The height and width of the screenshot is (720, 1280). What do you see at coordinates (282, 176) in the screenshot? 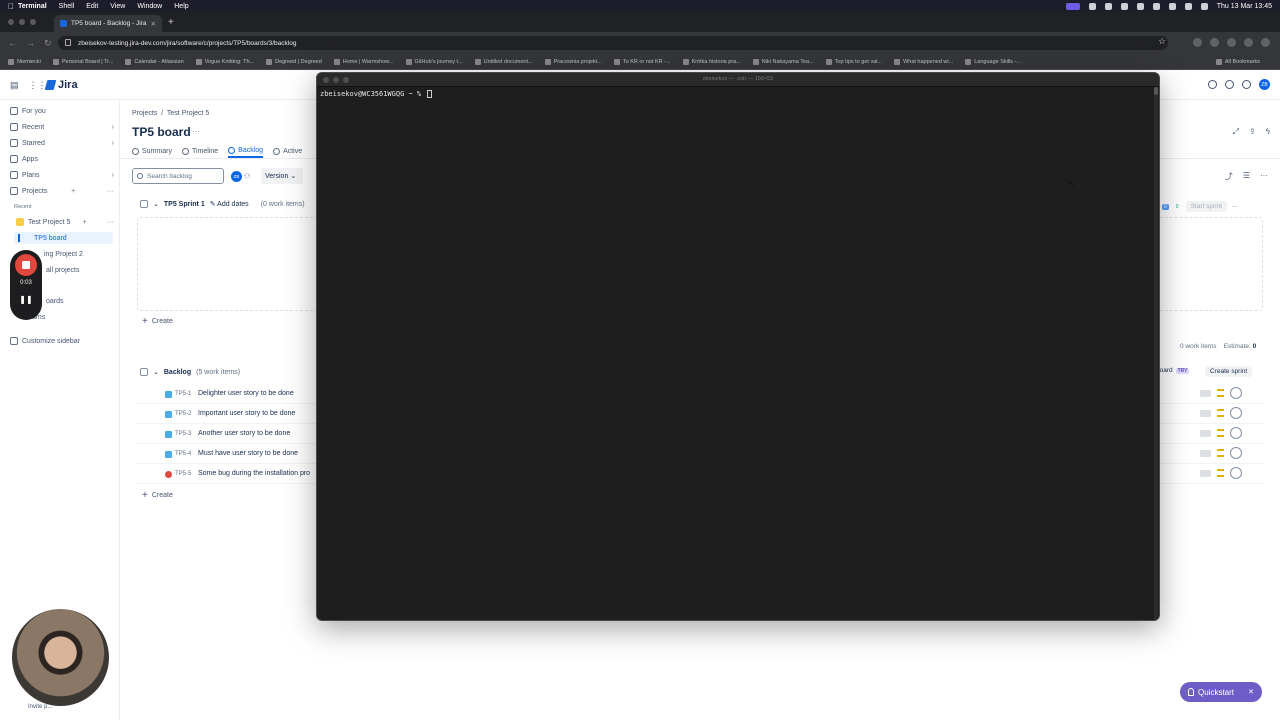
I see `version-filter: Version ⌄` at bounding box center [282, 176].